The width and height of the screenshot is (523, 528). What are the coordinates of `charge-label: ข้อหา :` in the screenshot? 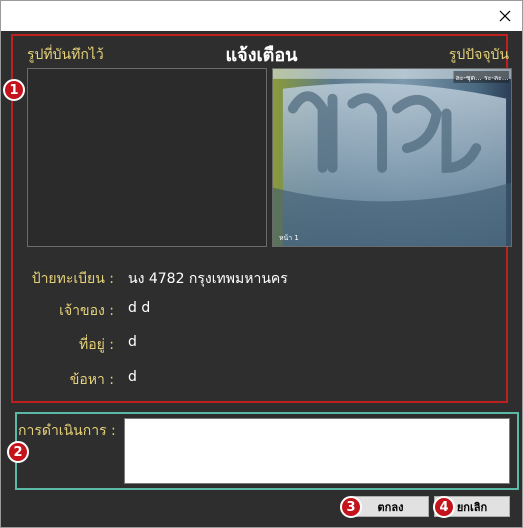 It's located at (91, 380).